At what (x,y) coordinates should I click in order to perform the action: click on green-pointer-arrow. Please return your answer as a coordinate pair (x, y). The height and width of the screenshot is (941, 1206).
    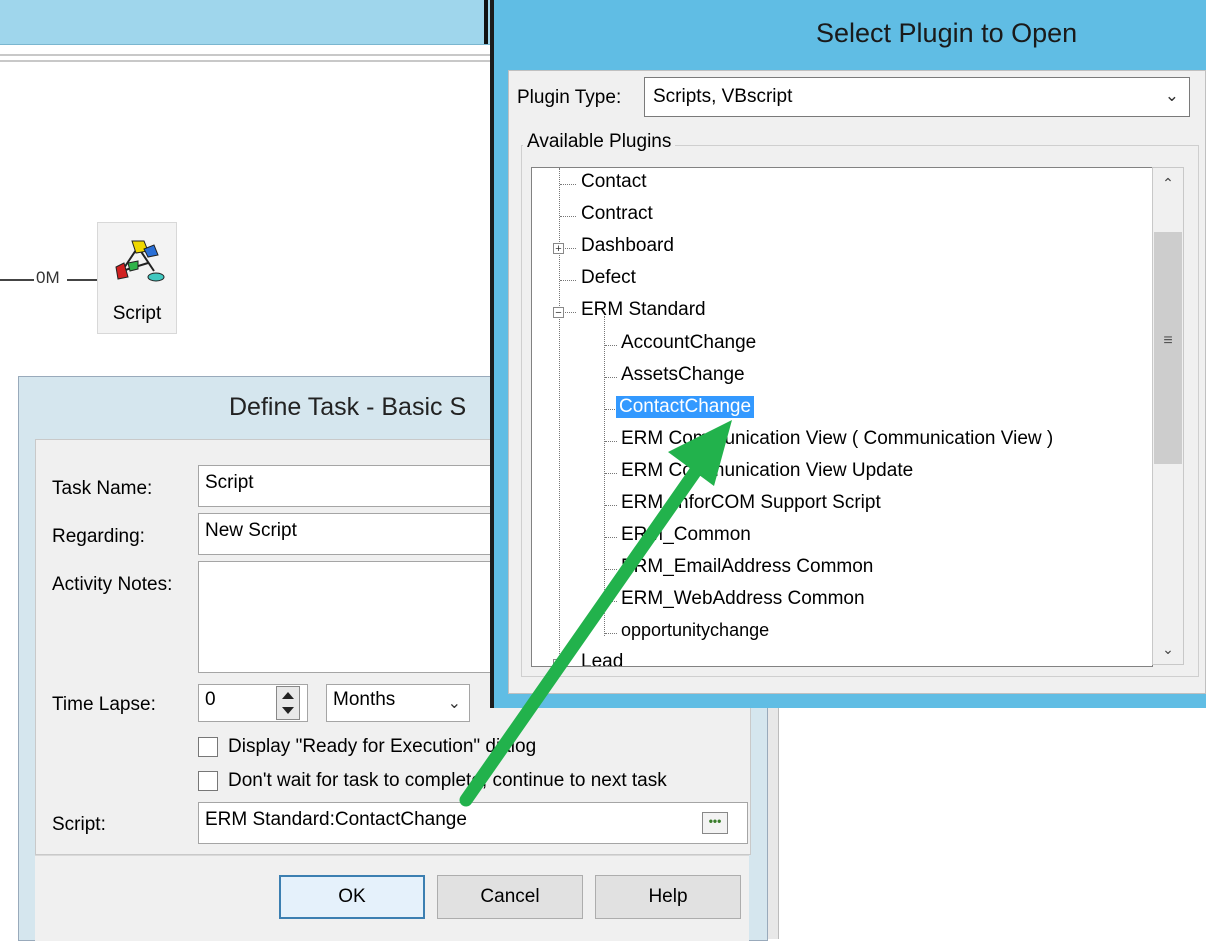
    Looking at the image, I should click on (595, 613).